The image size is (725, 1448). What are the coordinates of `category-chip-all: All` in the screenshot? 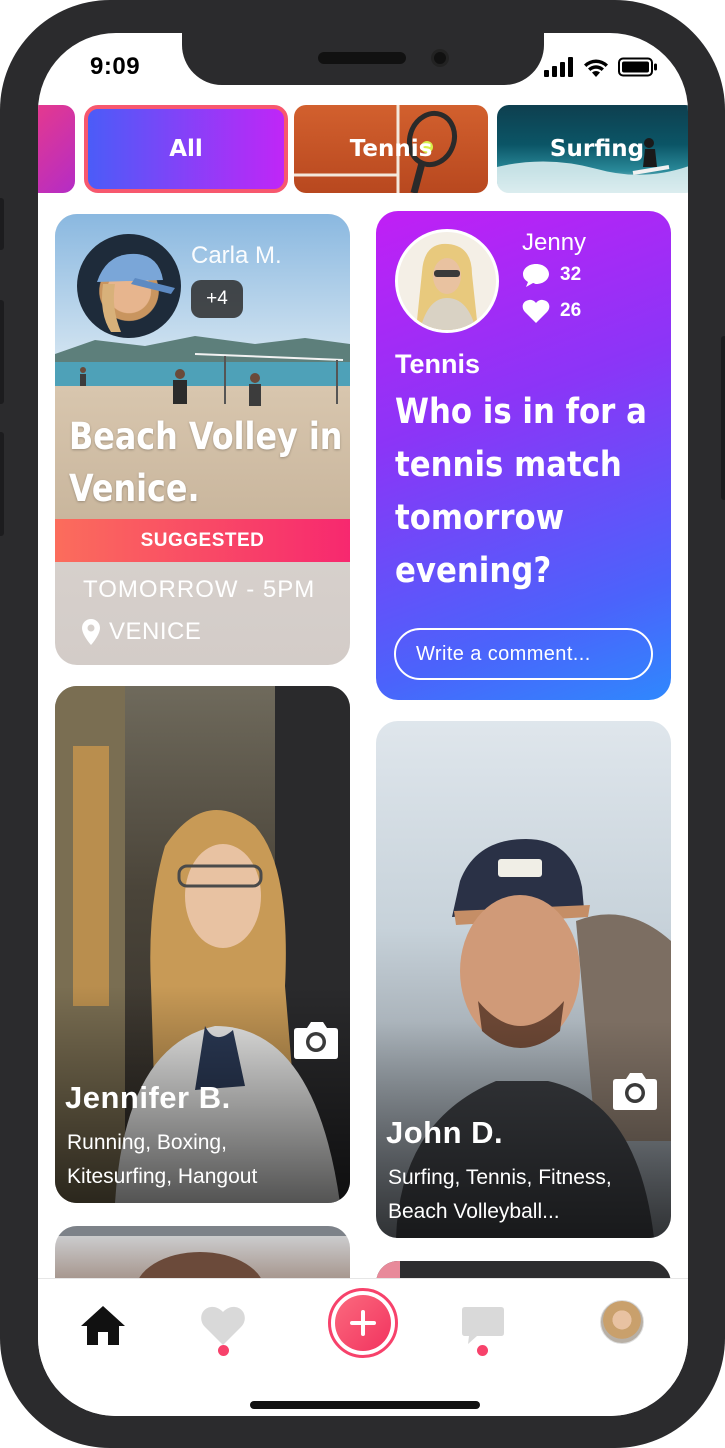 It's located at (186, 149).